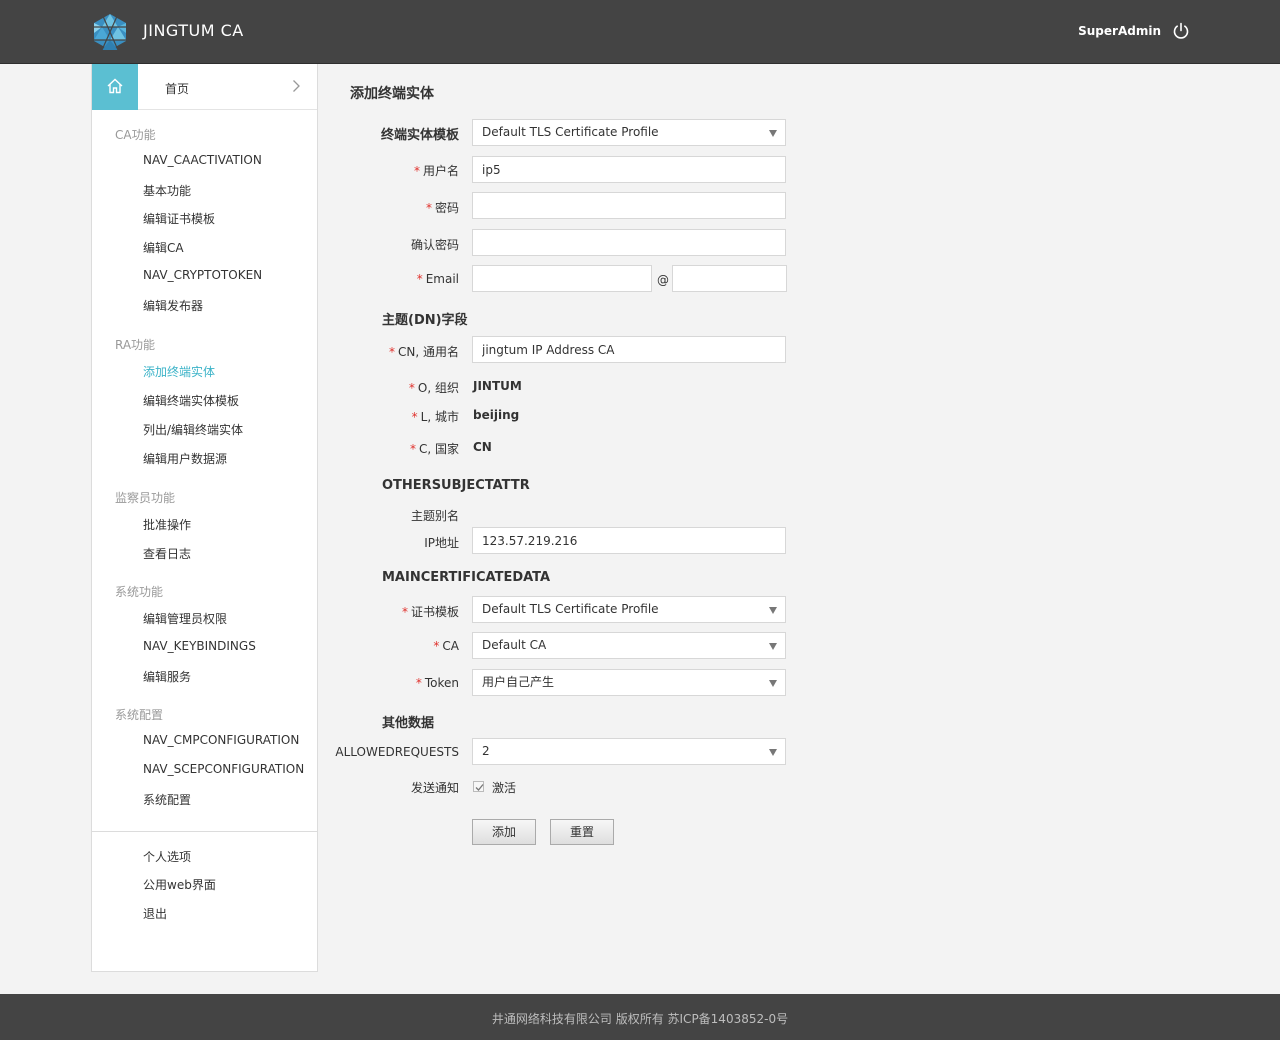 The width and height of the screenshot is (1280, 1040). What do you see at coordinates (640, 32) in the screenshot?
I see `top-header: JINGTUM CA SuperAdmin` at bounding box center [640, 32].